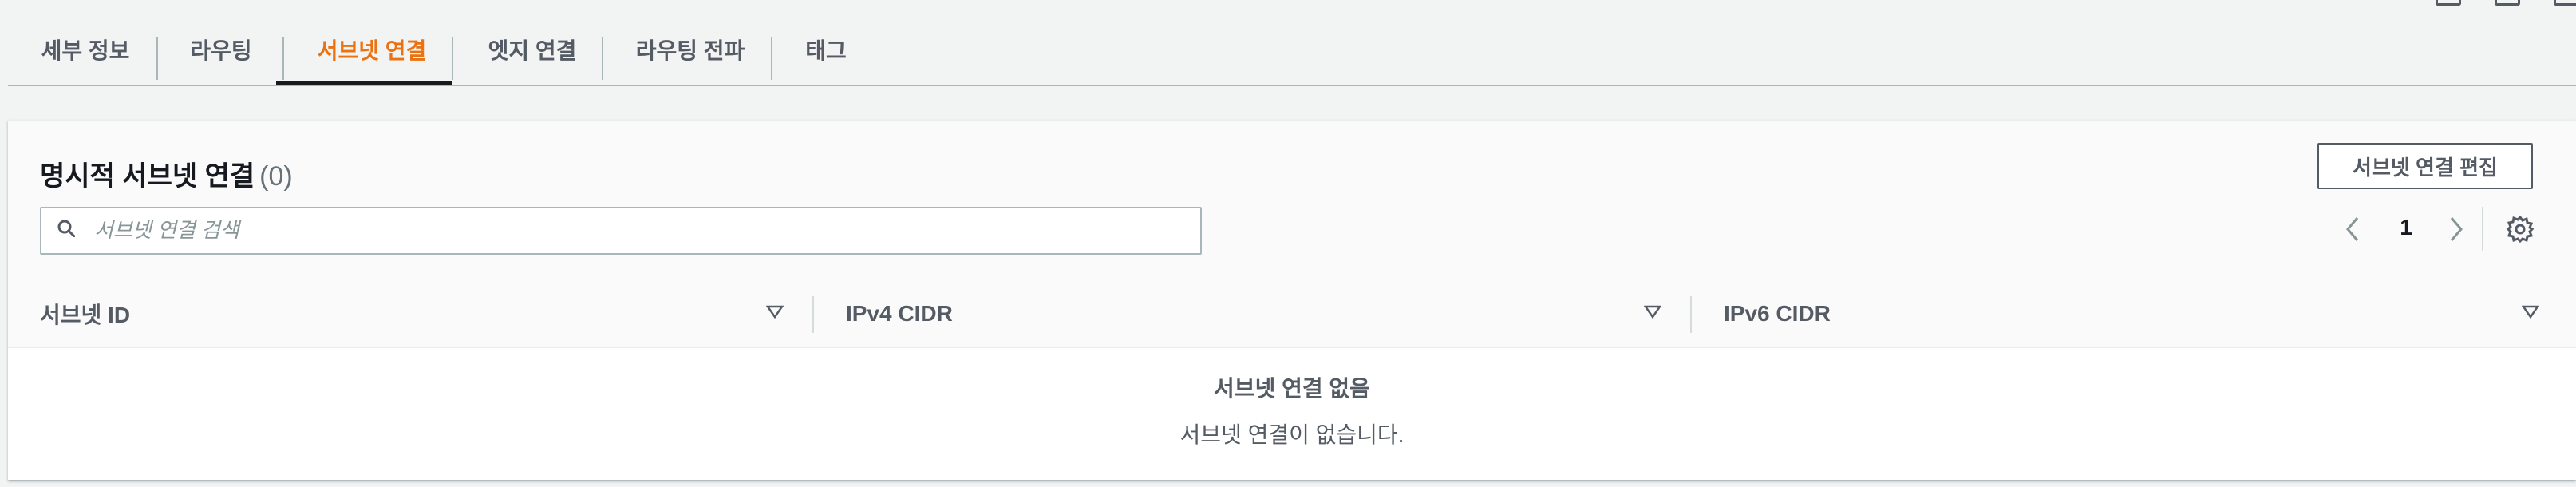 Image resolution: width=2576 pixels, height=487 pixels. I want to click on tab-routes: 라우팅, so click(221, 49).